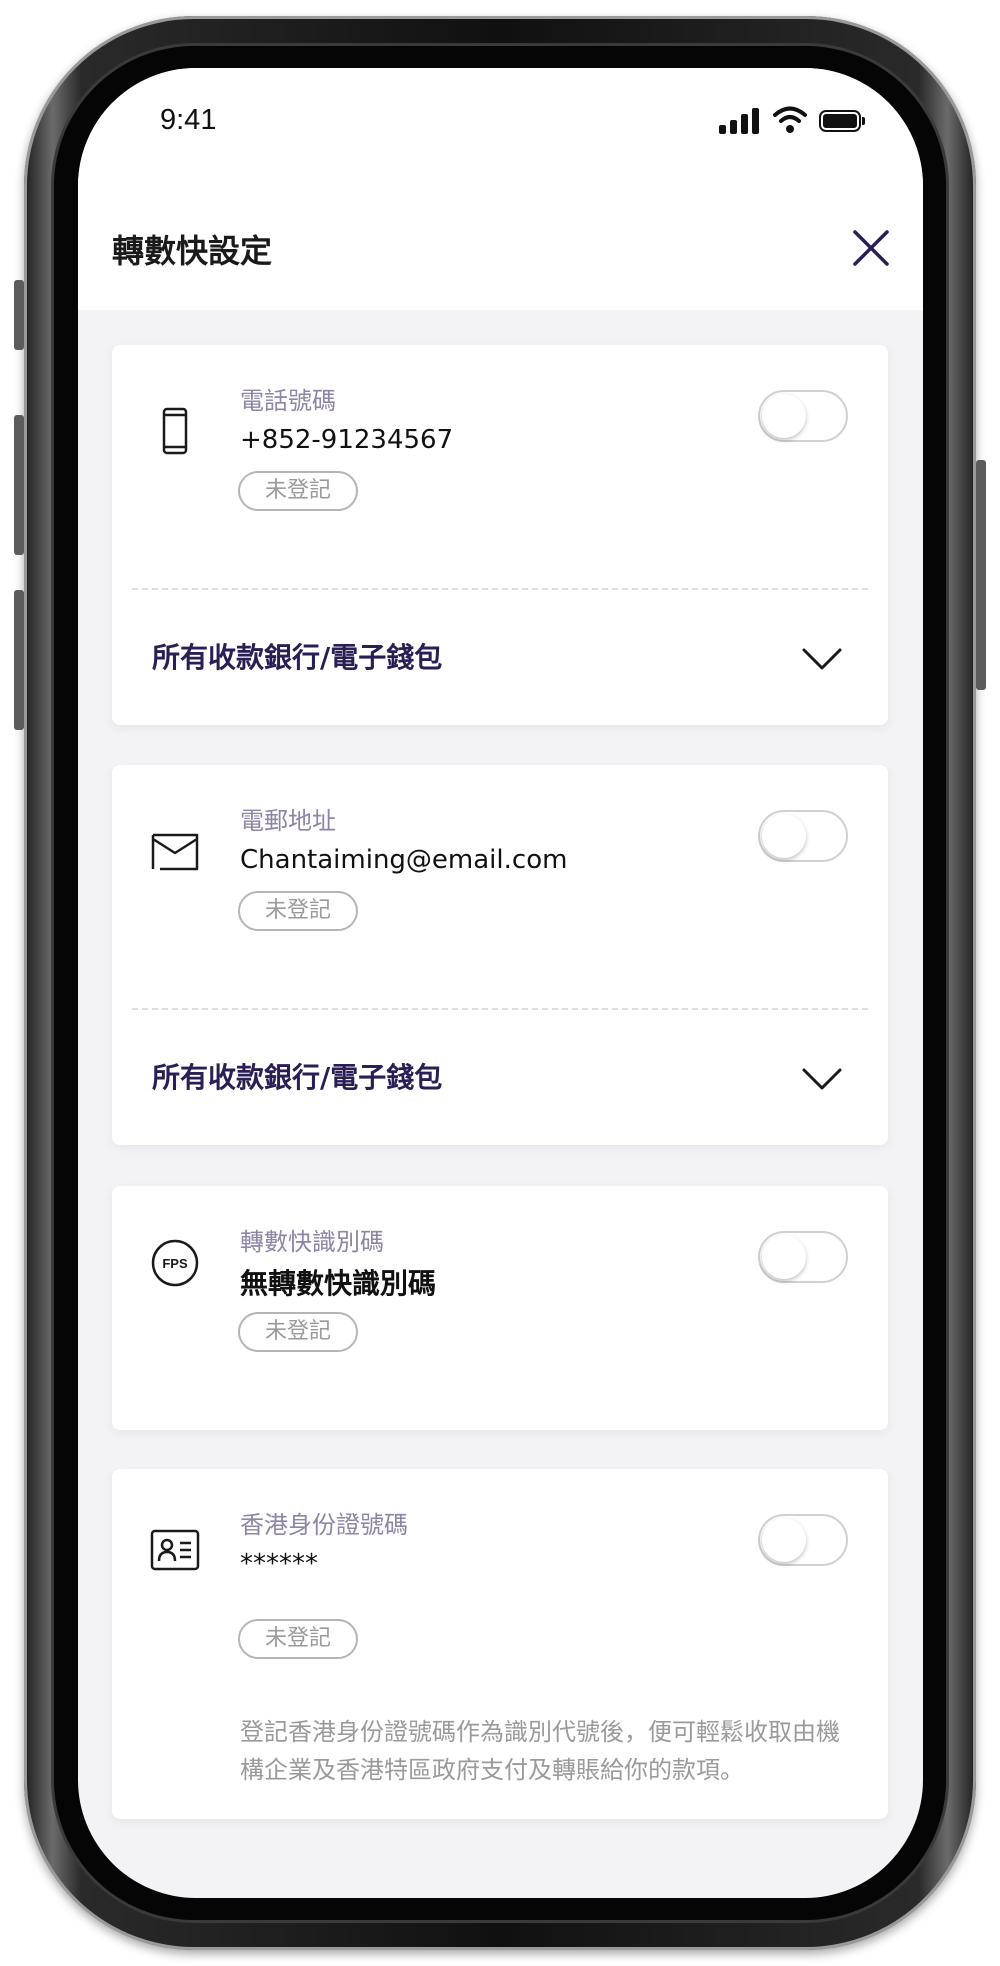 This screenshot has width=1000, height=1966. I want to click on volume-down-button, so click(19, 660).